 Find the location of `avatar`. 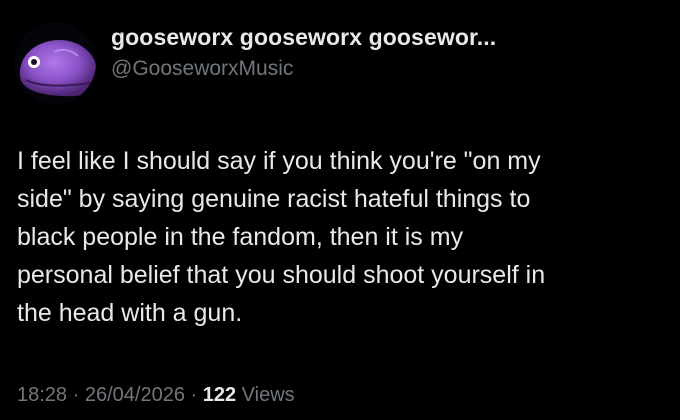

avatar is located at coordinates (55, 63).